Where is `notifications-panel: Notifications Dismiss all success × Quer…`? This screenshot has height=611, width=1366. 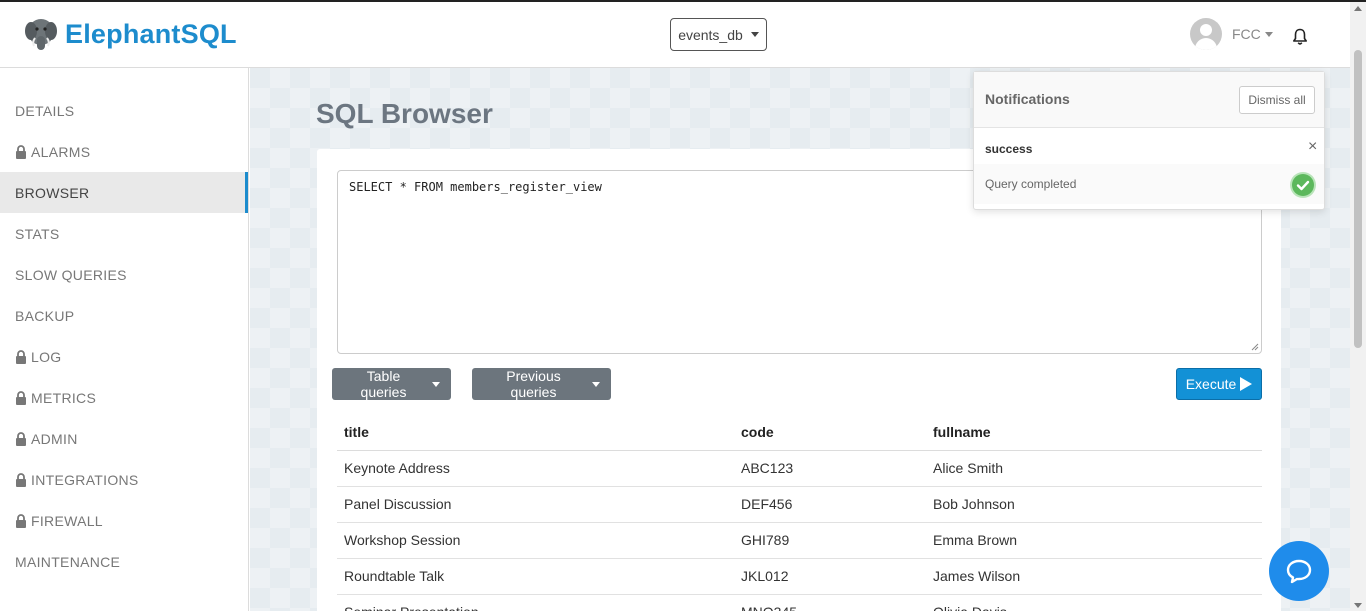 notifications-panel: Notifications Dismiss all success × Quer… is located at coordinates (1149, 140).